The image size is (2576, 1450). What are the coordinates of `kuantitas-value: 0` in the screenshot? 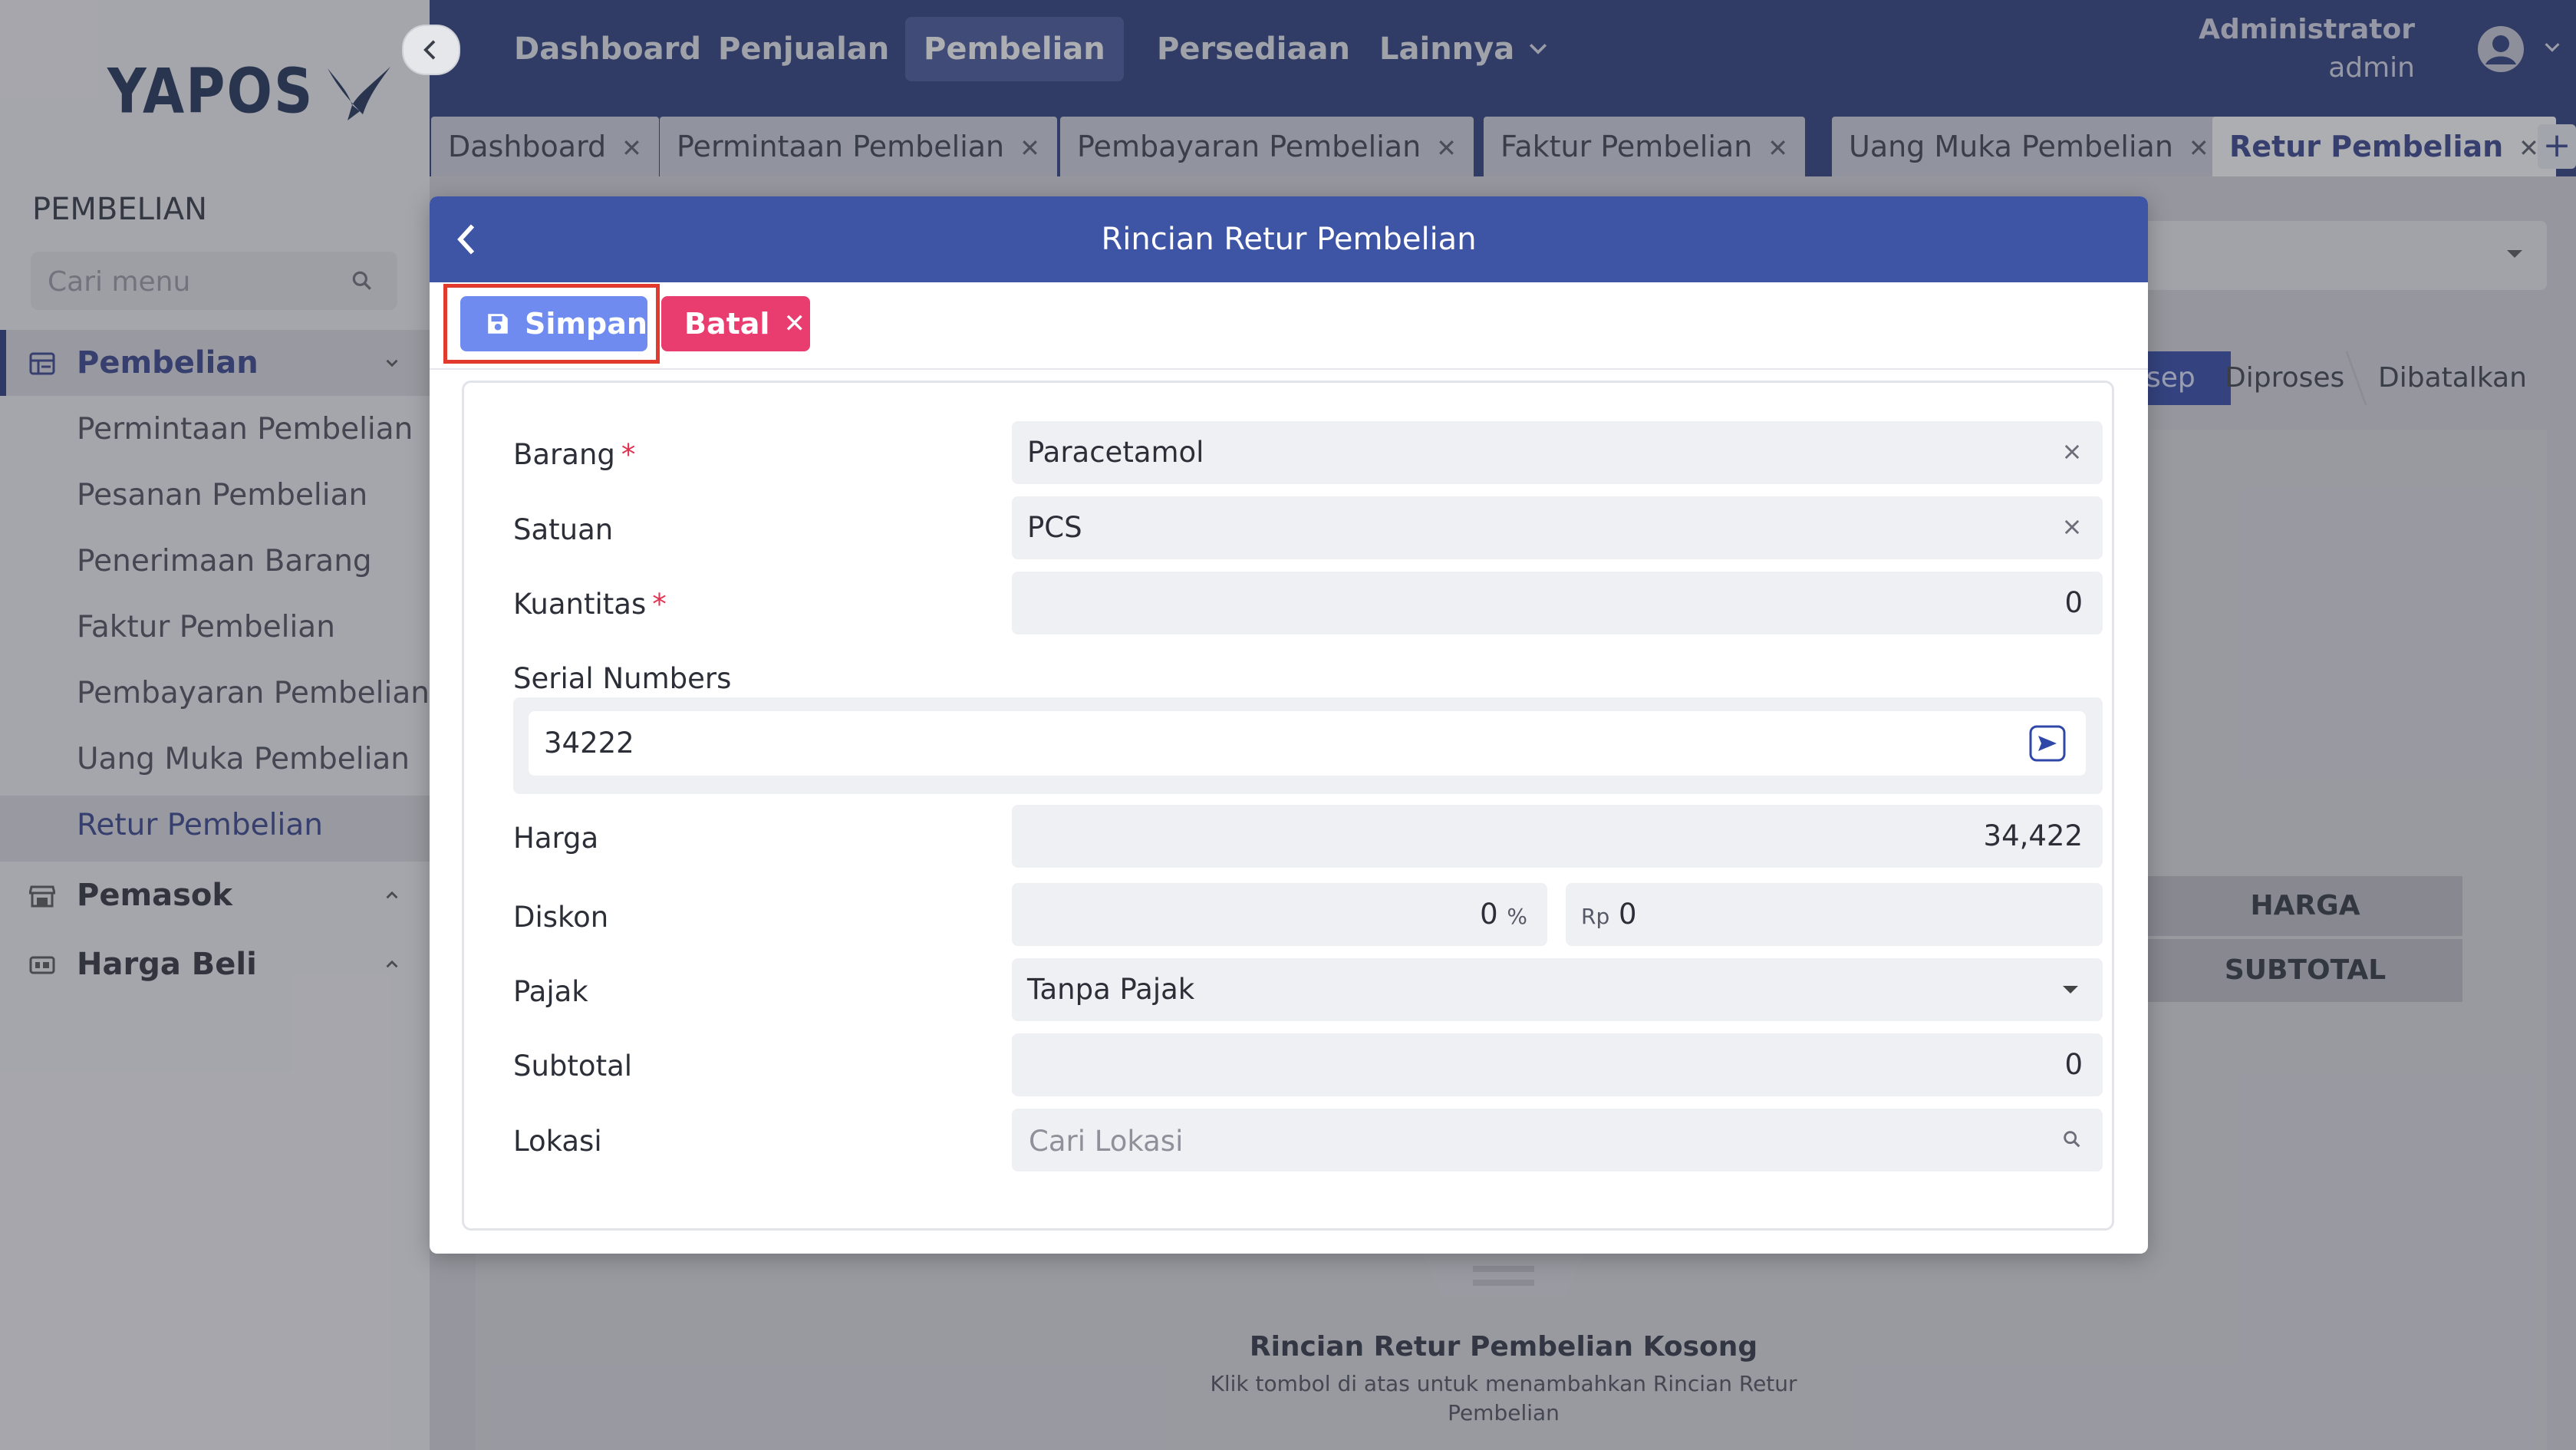 It's located at (2073, 602).